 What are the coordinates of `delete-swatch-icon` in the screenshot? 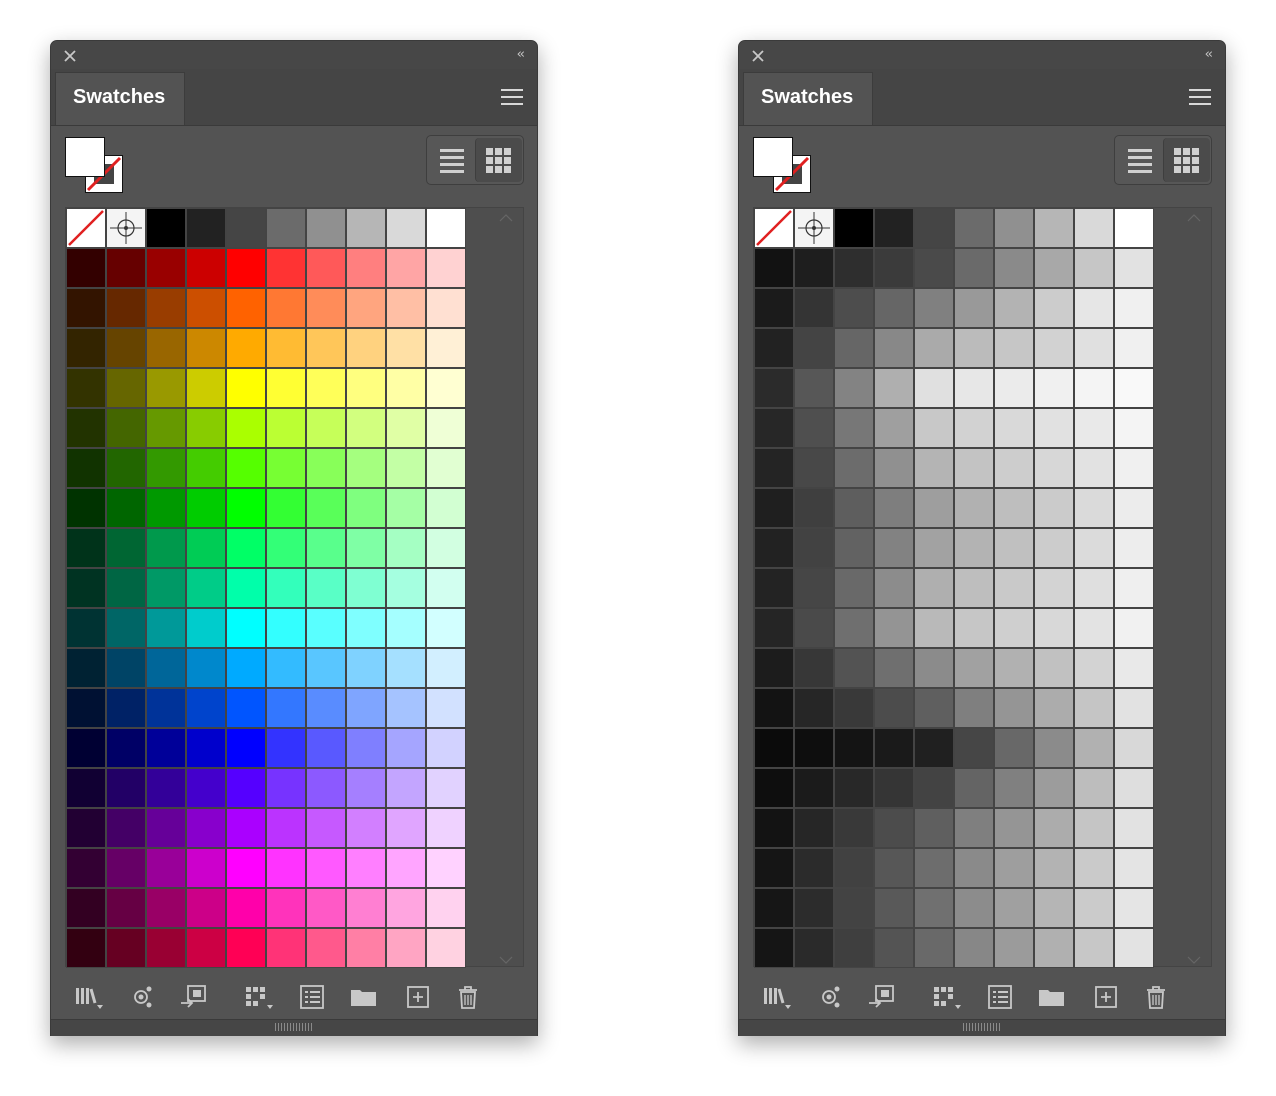 It's located at (1156, 997).